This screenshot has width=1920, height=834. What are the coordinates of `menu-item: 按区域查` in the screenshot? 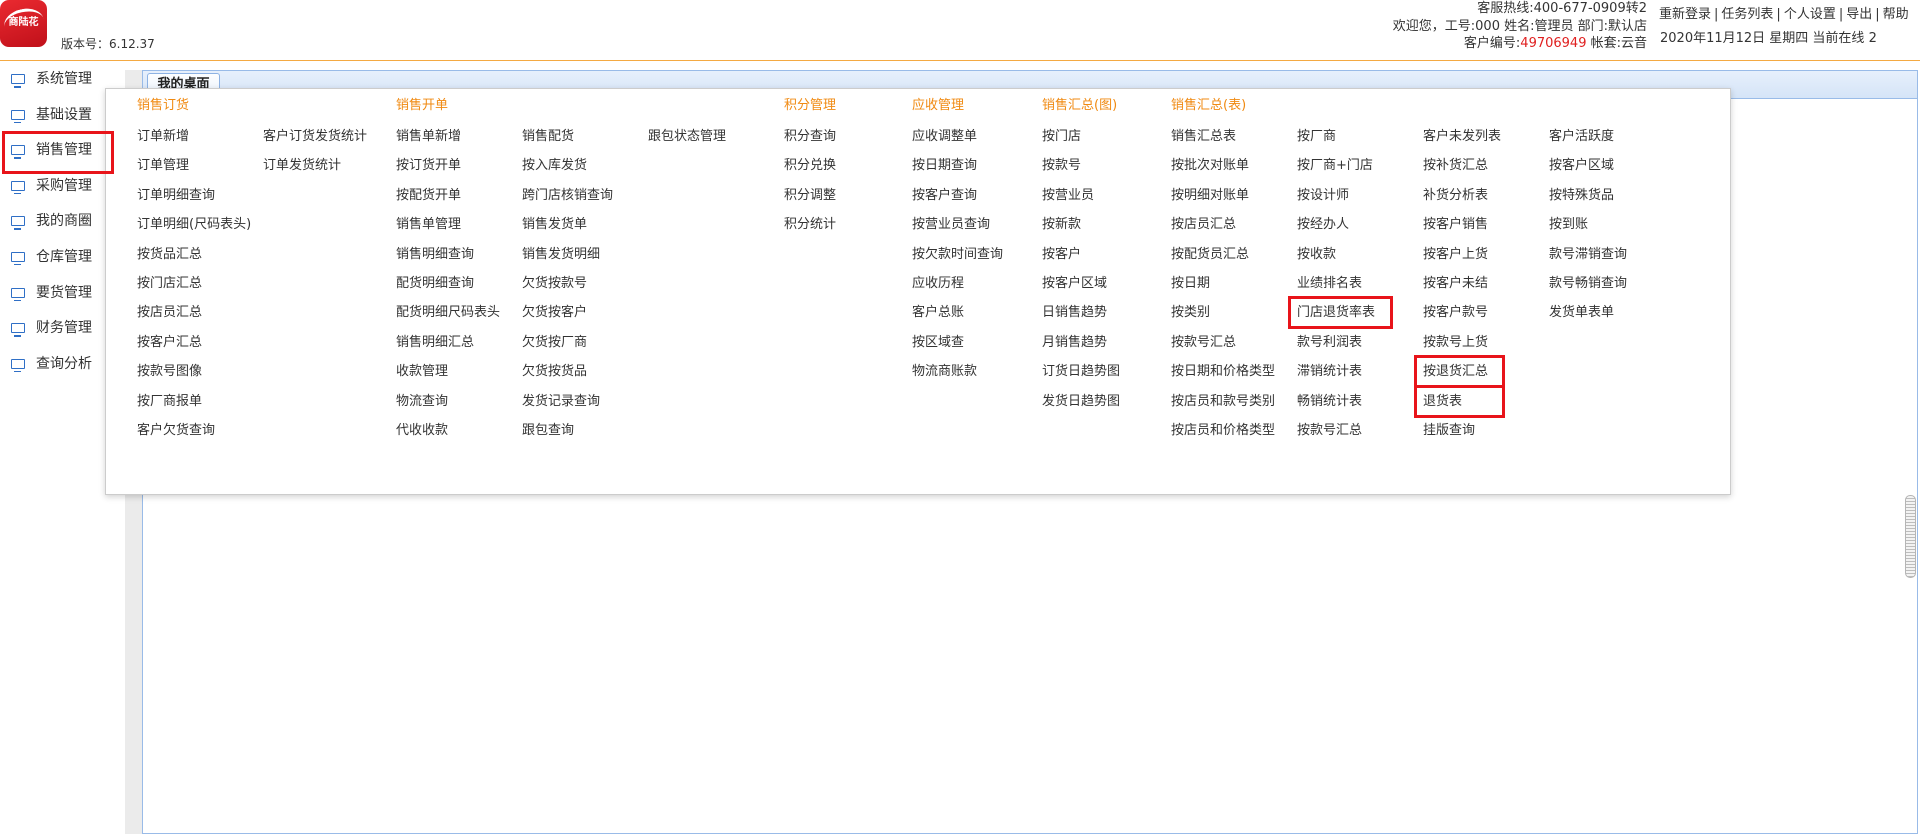 It's located at (957, 342).